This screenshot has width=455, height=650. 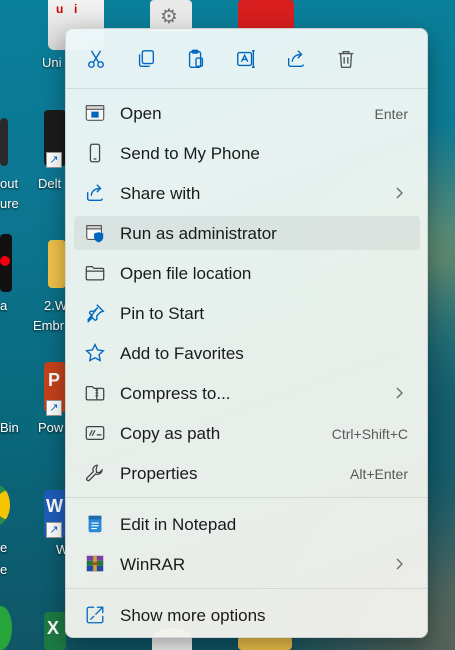 What do you see at coordinates (265, 643) in the screenshot?
I see `desktop-icon-folder-bottom` at bounding box center [265, 643].